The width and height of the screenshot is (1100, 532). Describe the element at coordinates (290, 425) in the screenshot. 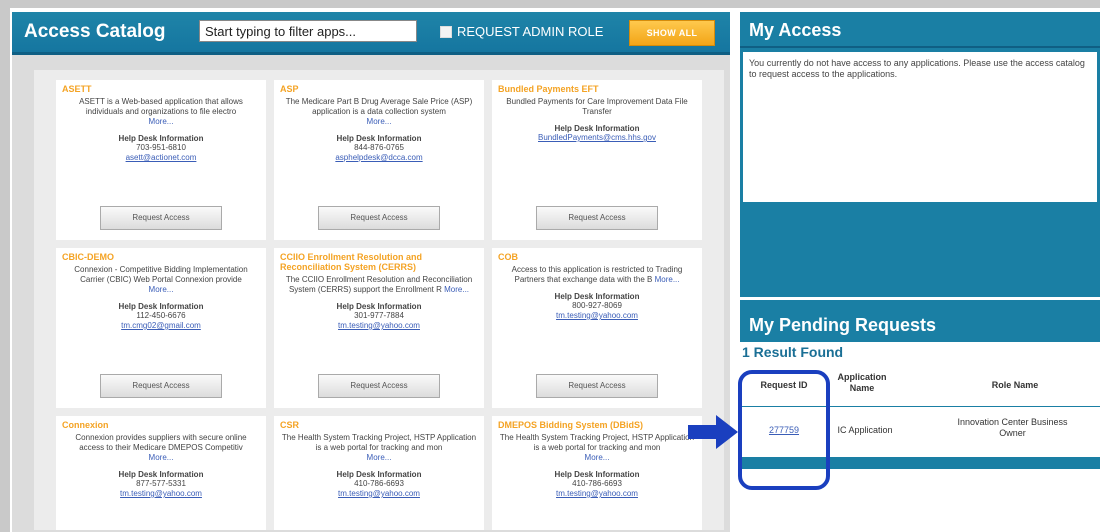

I see `app-title: CSR` at that location.